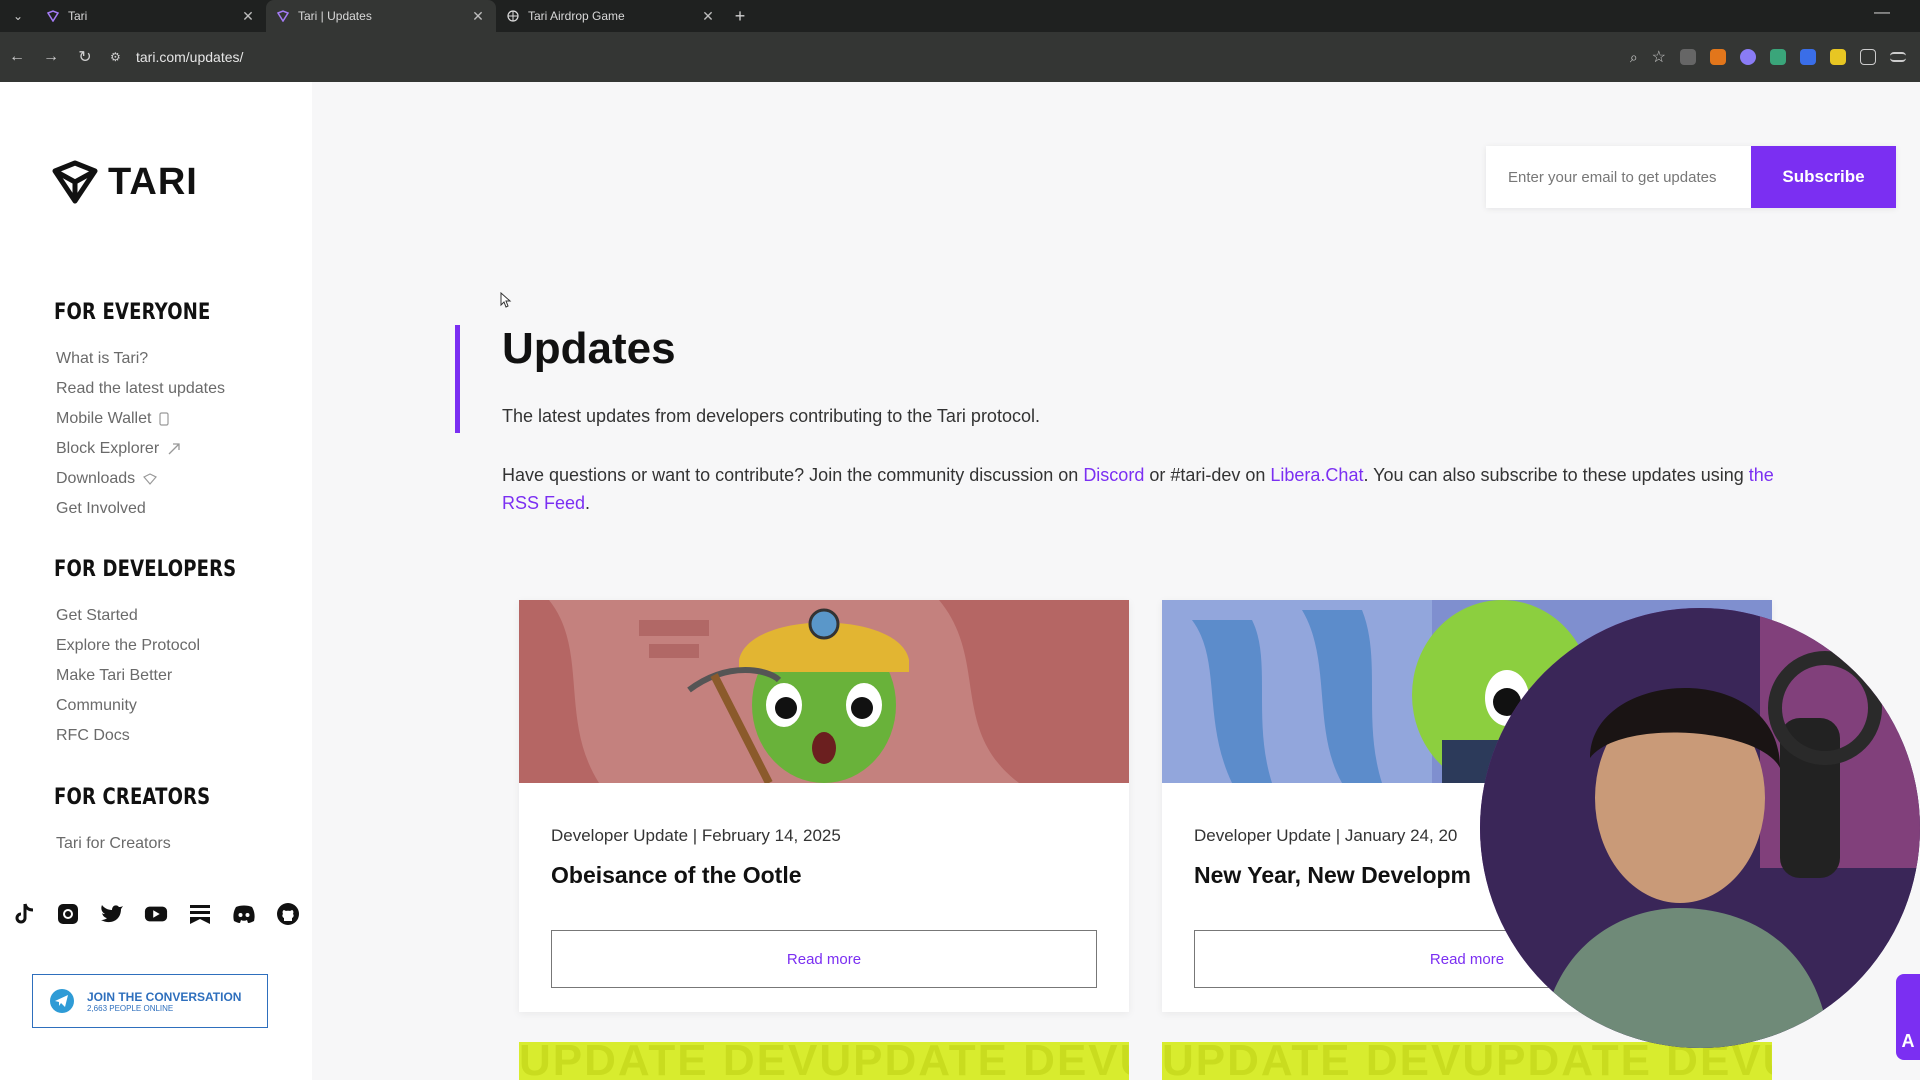 Image resolution: width=1920 pixels, height=1080 pixels. I want to click on sidebar-item-label: Make Tari Better, so click(114, 675).